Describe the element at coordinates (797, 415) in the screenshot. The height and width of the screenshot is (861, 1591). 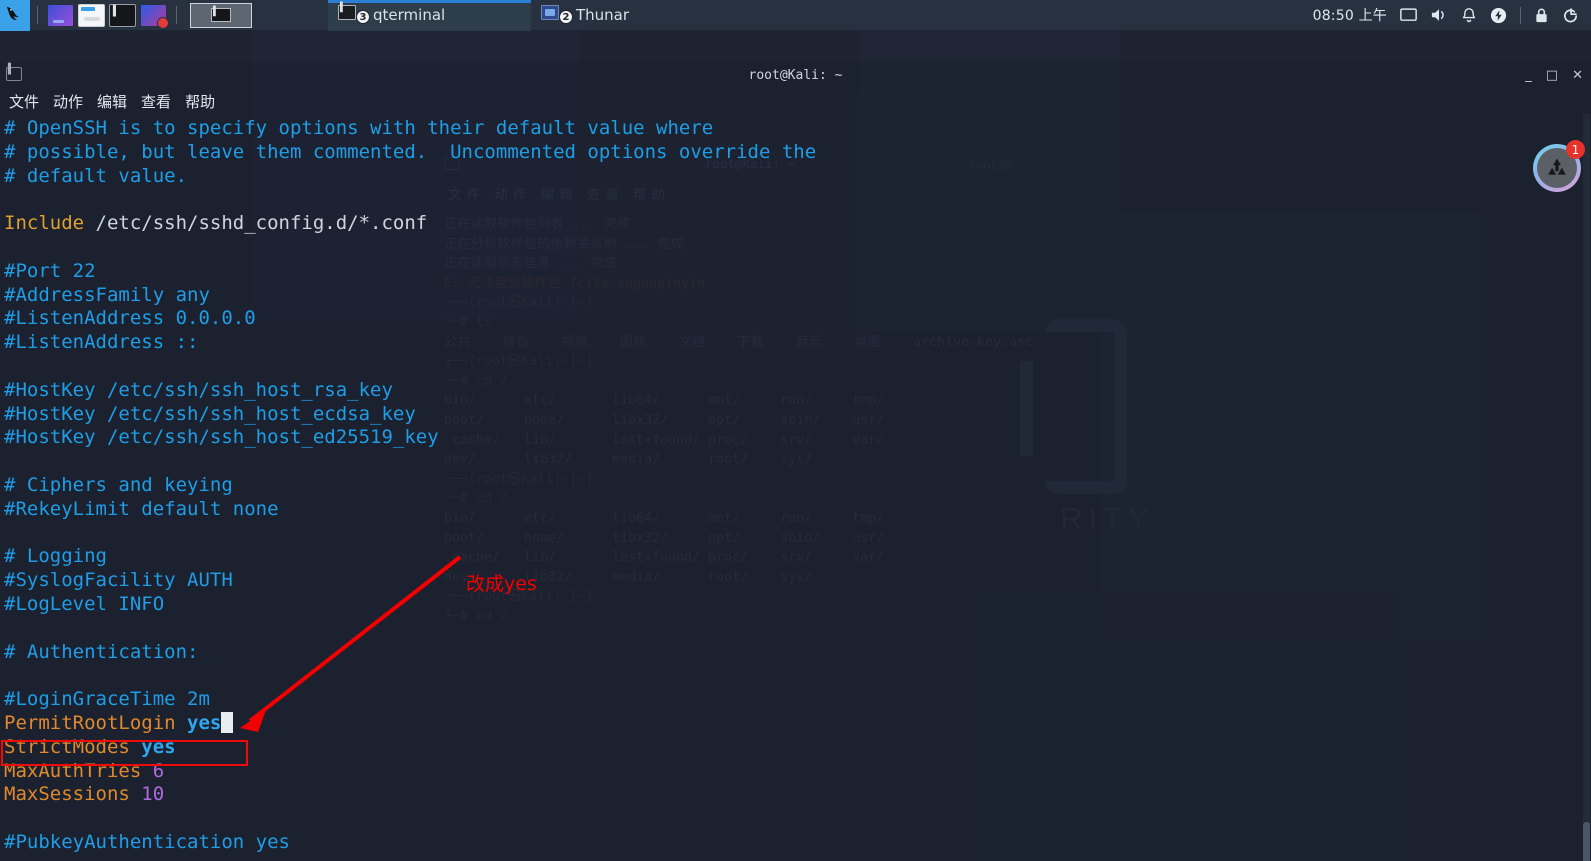
I see `editor-line: #HostKey /etc/ssh/ssh_host_ecdsa_key` at that location.